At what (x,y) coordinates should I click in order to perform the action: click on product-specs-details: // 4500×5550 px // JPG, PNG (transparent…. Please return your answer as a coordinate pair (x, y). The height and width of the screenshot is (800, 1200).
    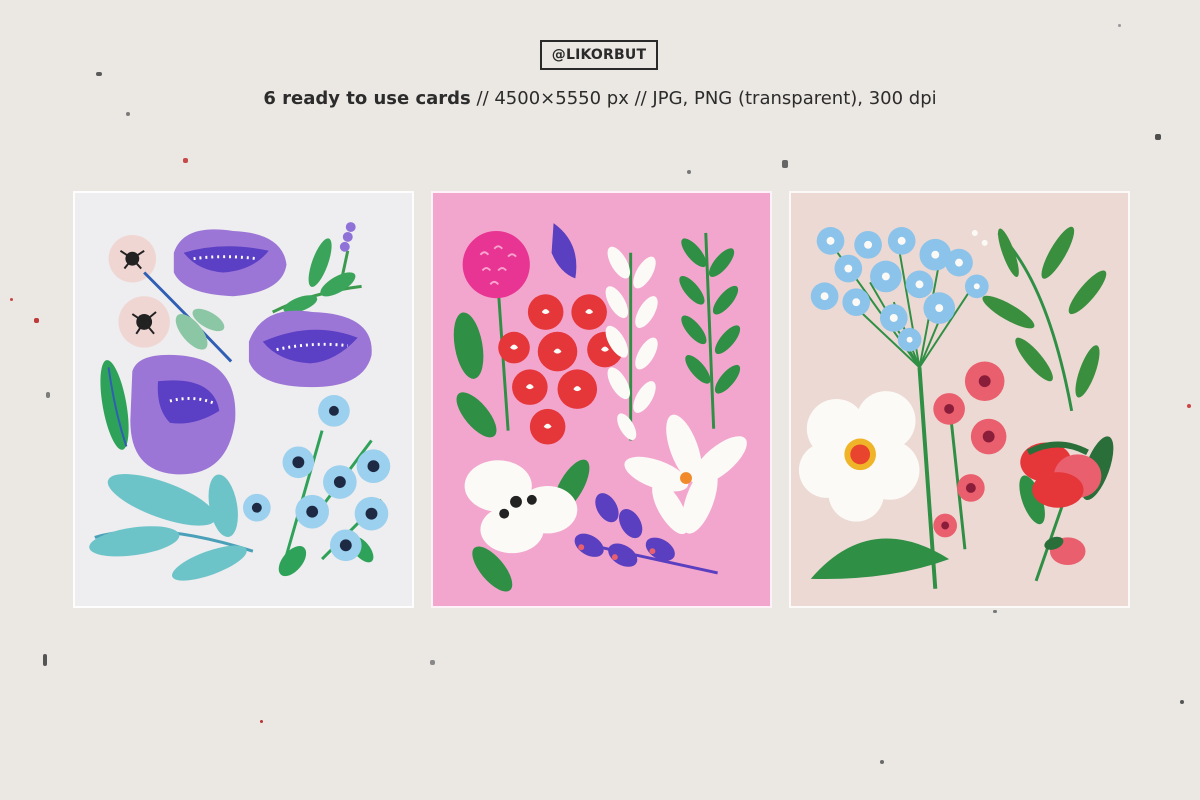
    Looking at the image, I should click on (703, 98).